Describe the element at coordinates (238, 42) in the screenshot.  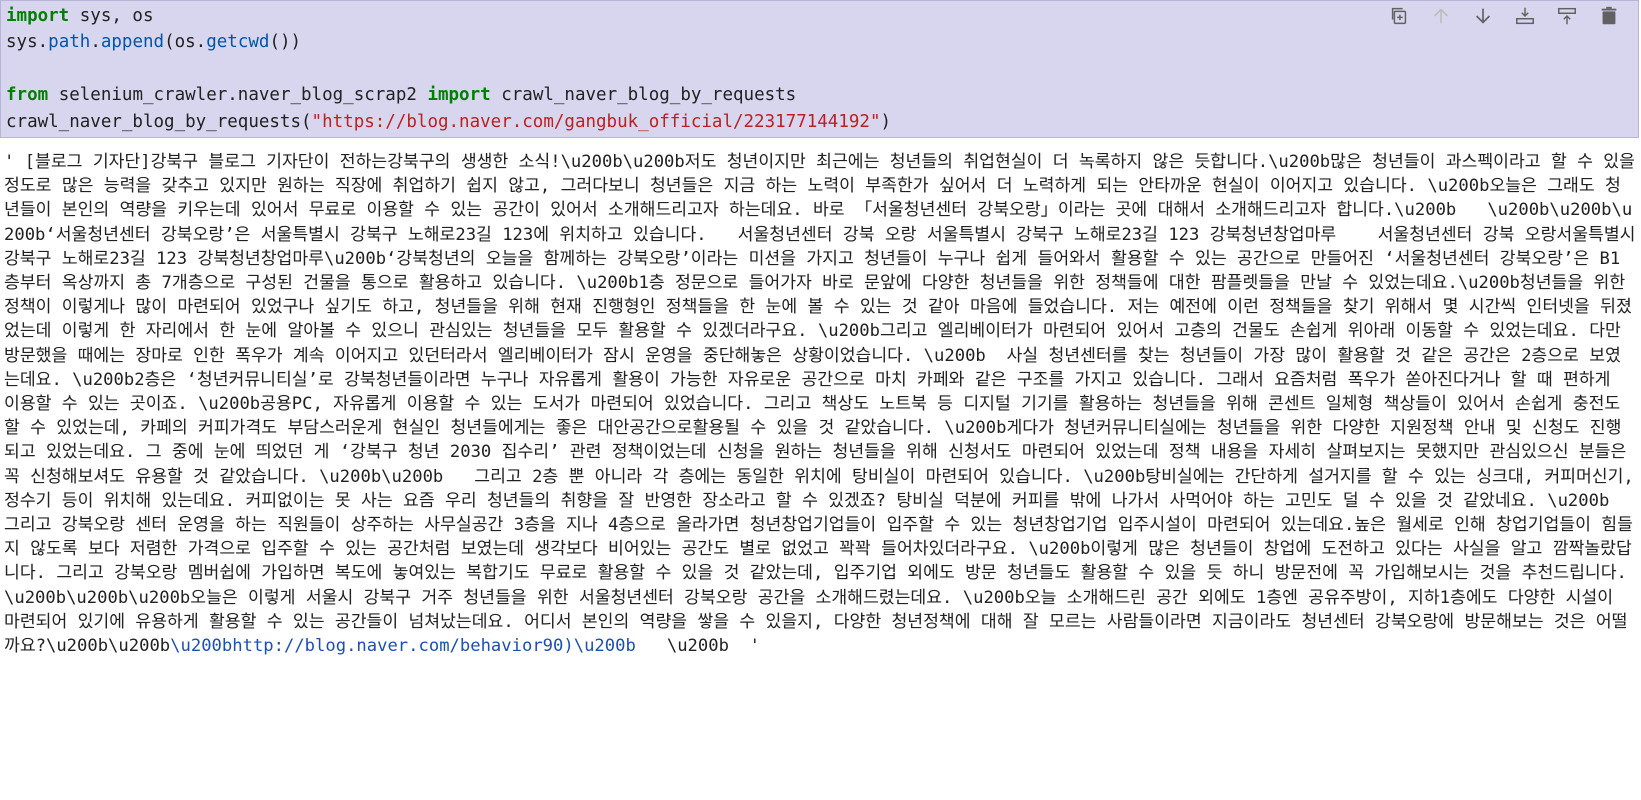
I see `code-attr: getcwd` at that location.